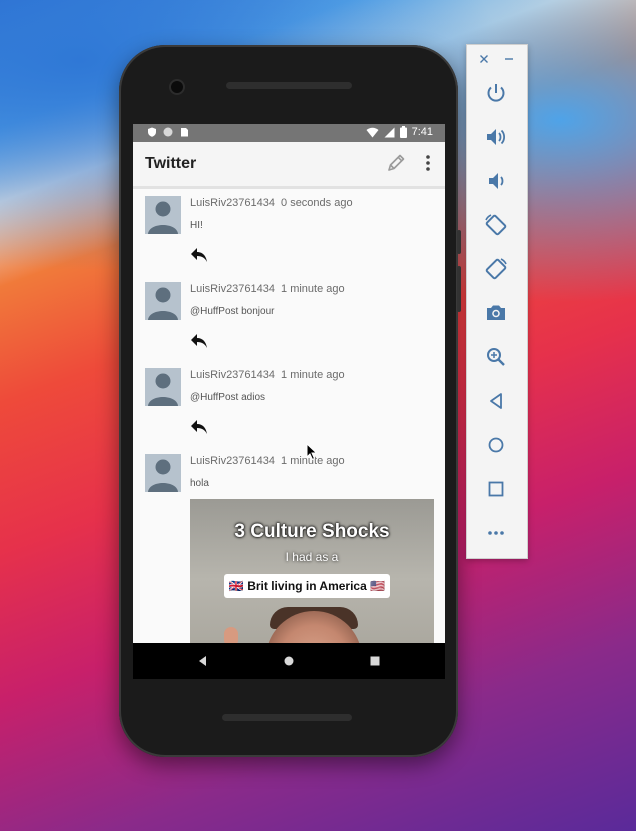 This screenshot has width=636, height=831. Describe the element at coordinates (375, 661) in the screenshot. I see `nav-overview-icon` at that location.